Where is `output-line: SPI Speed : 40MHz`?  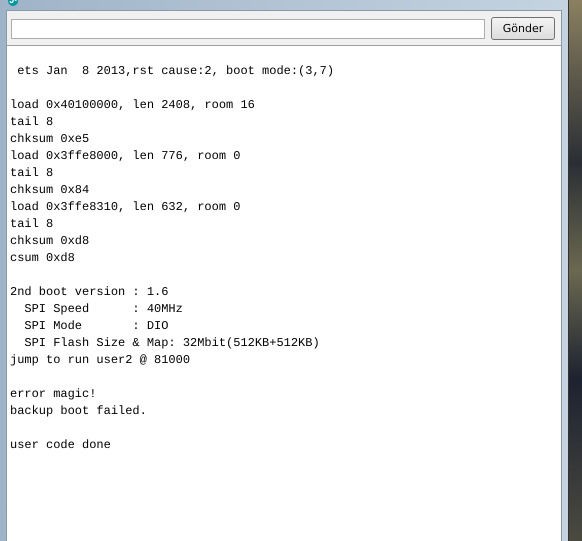
output-line: SPI Speed : 40MHz is located at coordinates (103, 309).